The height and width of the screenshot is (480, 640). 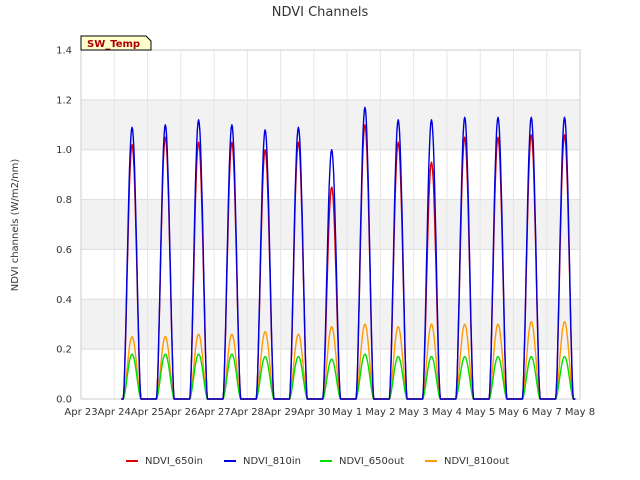 I want to click on x-tick-label: Apr 27, so click(x=213, y=412).